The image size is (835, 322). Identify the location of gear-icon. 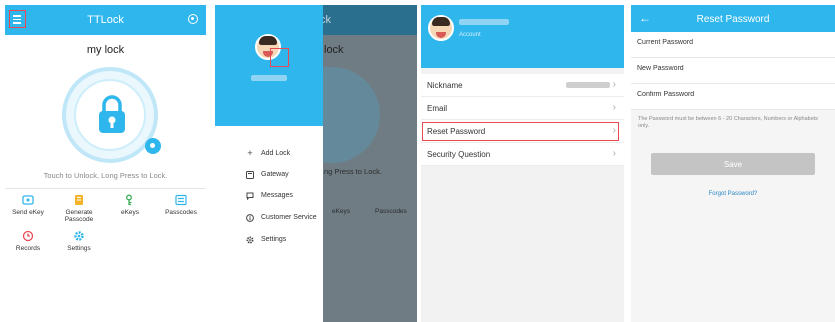
(250, 240).